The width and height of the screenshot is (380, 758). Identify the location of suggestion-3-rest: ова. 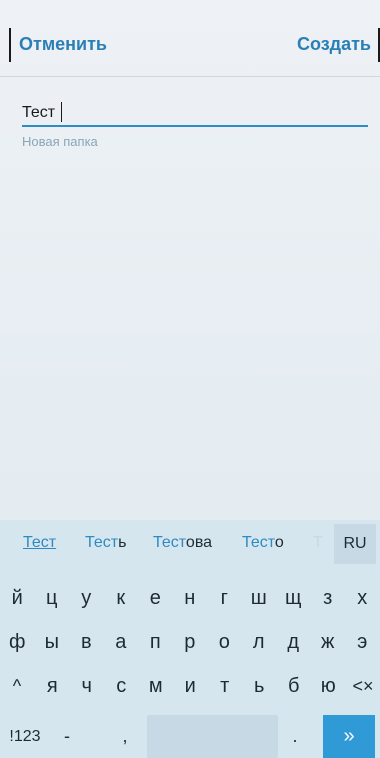
(199, 542).